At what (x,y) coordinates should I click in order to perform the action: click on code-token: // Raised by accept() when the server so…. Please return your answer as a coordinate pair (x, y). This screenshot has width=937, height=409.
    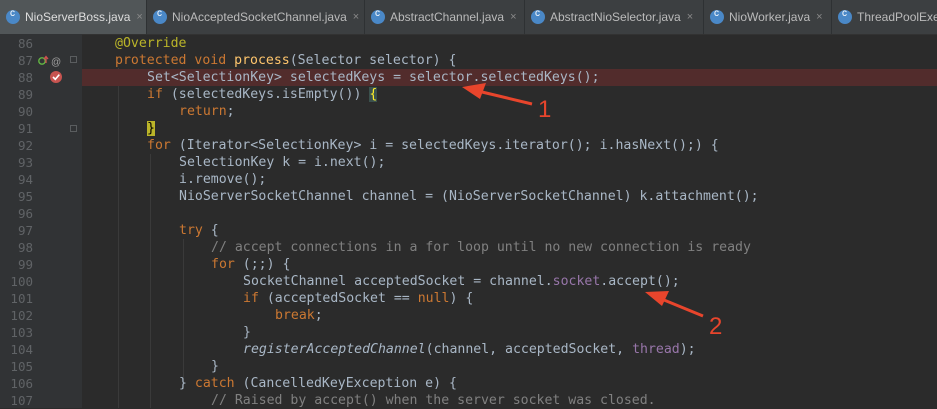
    Looking at the image, I should click on (433, 400).